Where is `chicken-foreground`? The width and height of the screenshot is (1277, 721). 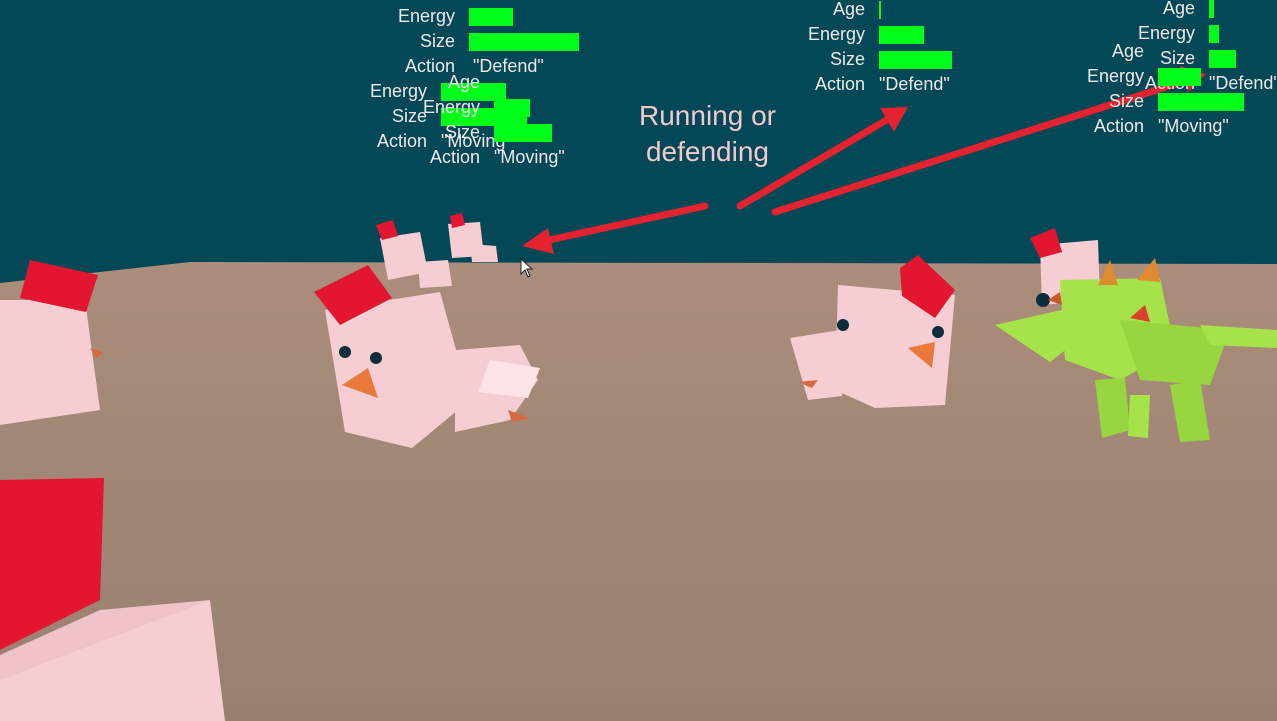
chicken-foreground is located at coordinates (112, 599).